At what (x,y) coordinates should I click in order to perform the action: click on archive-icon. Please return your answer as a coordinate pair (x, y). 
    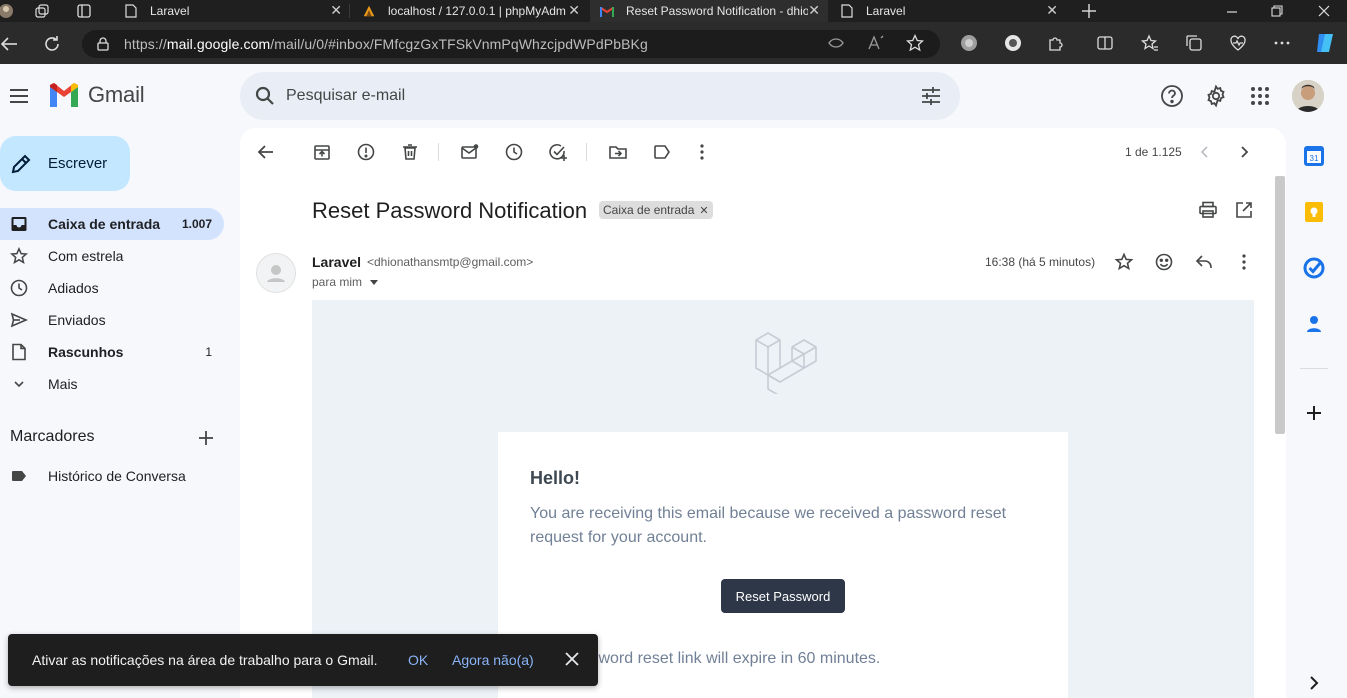
    Looking at the image, I should click on (322, 152).